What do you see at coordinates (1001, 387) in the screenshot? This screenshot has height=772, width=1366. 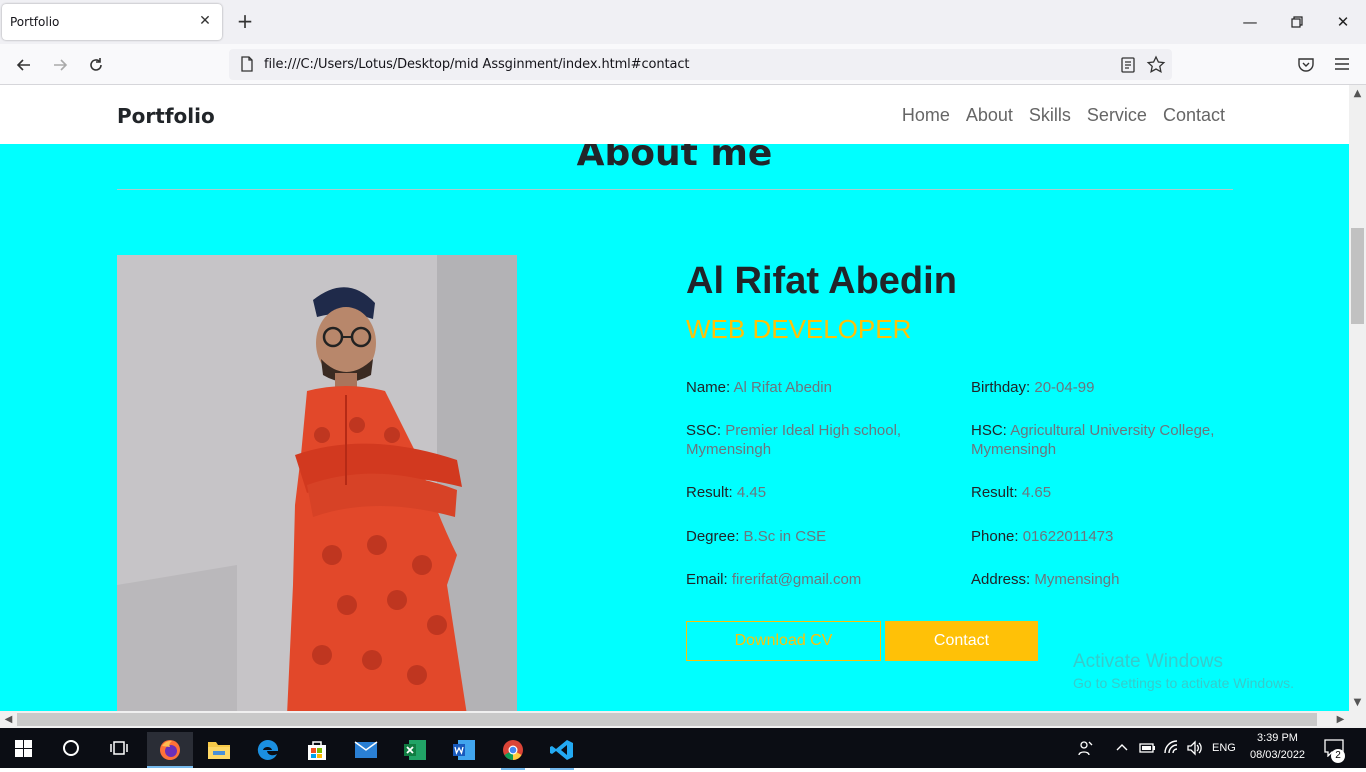 I see `info-label: Birthday:` at bounding box center [1001, 387].